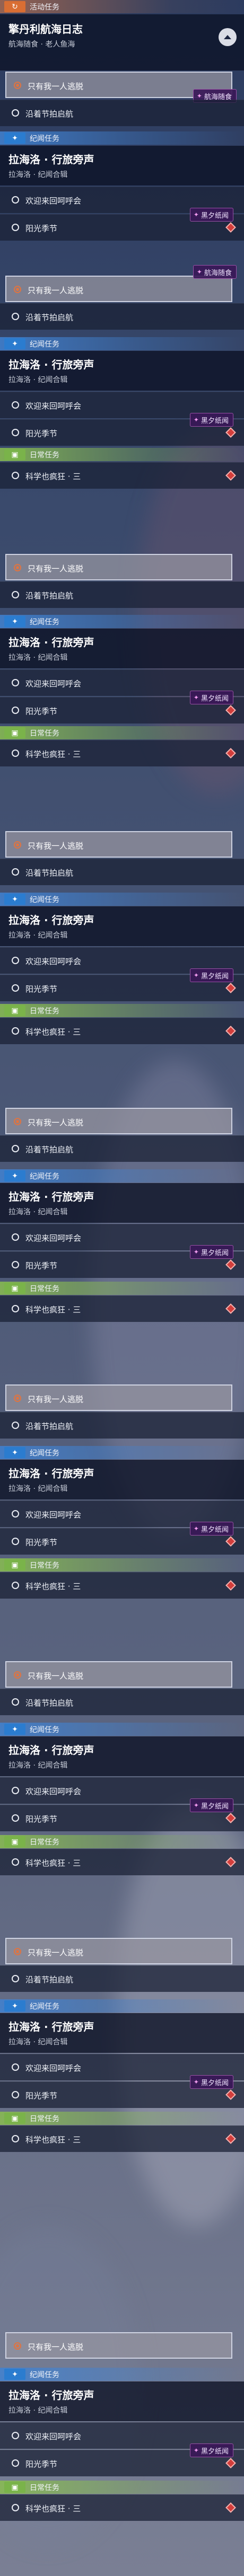 The width and height of the screenshot is (244, 2576). I want to click on collapse-chevron-icon, so click(228, 37).